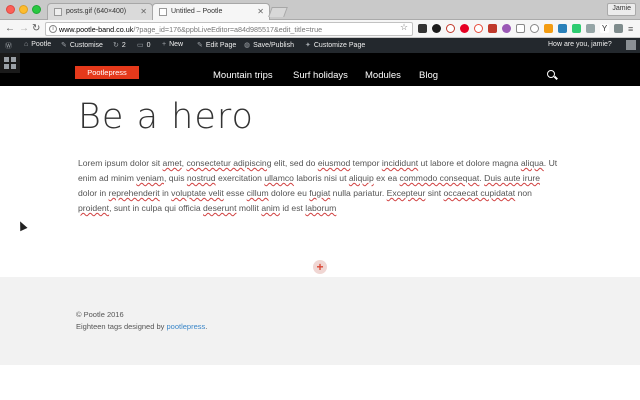  Describe the element at coordinates (478, 28) in the screenshot. I see `extension-target-icon` at that location.